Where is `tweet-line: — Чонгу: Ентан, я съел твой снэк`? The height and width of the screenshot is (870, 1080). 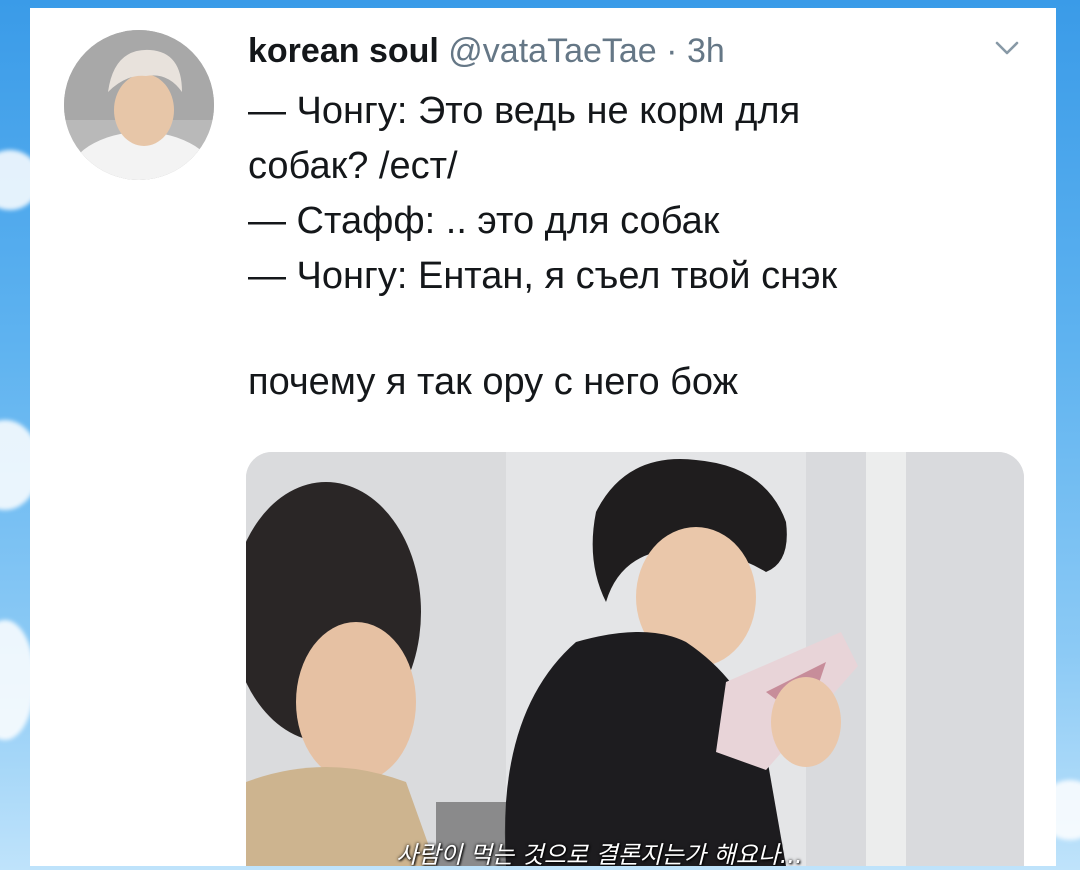 tweet-line: — Чонгу: Ентан, я съел твой снэк is located at coordinates (543, 276).